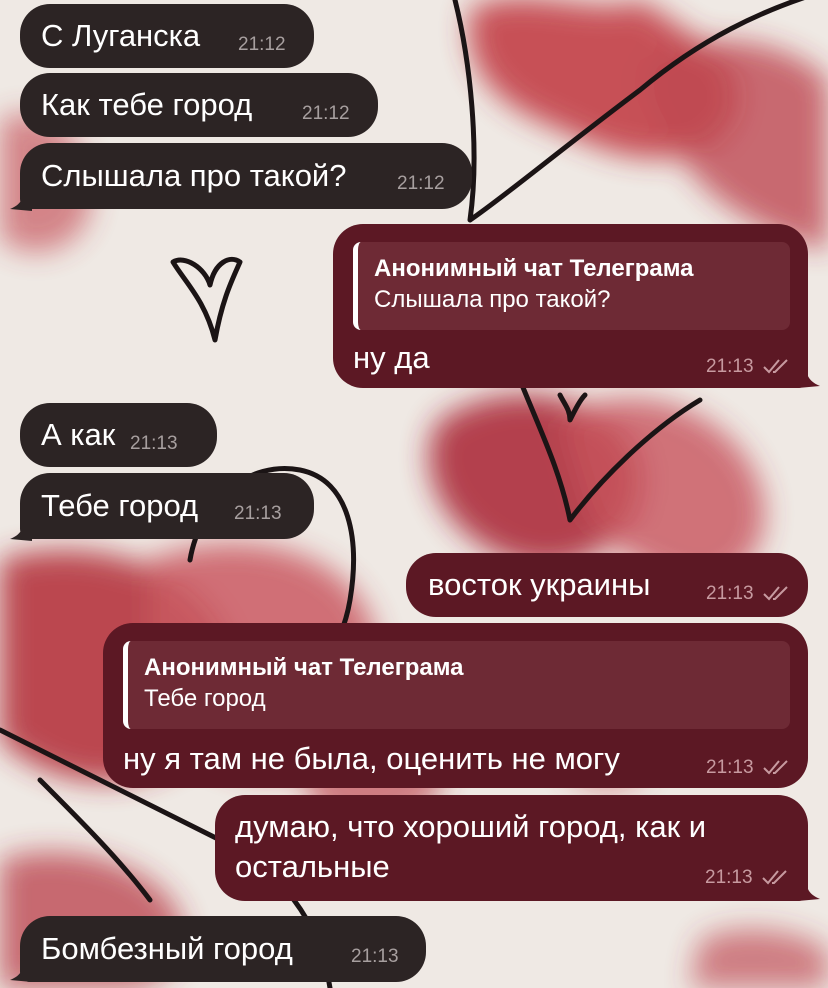 This screenshot has width=828, height=988. I want to click on message-text: А как, so click(78, 434).